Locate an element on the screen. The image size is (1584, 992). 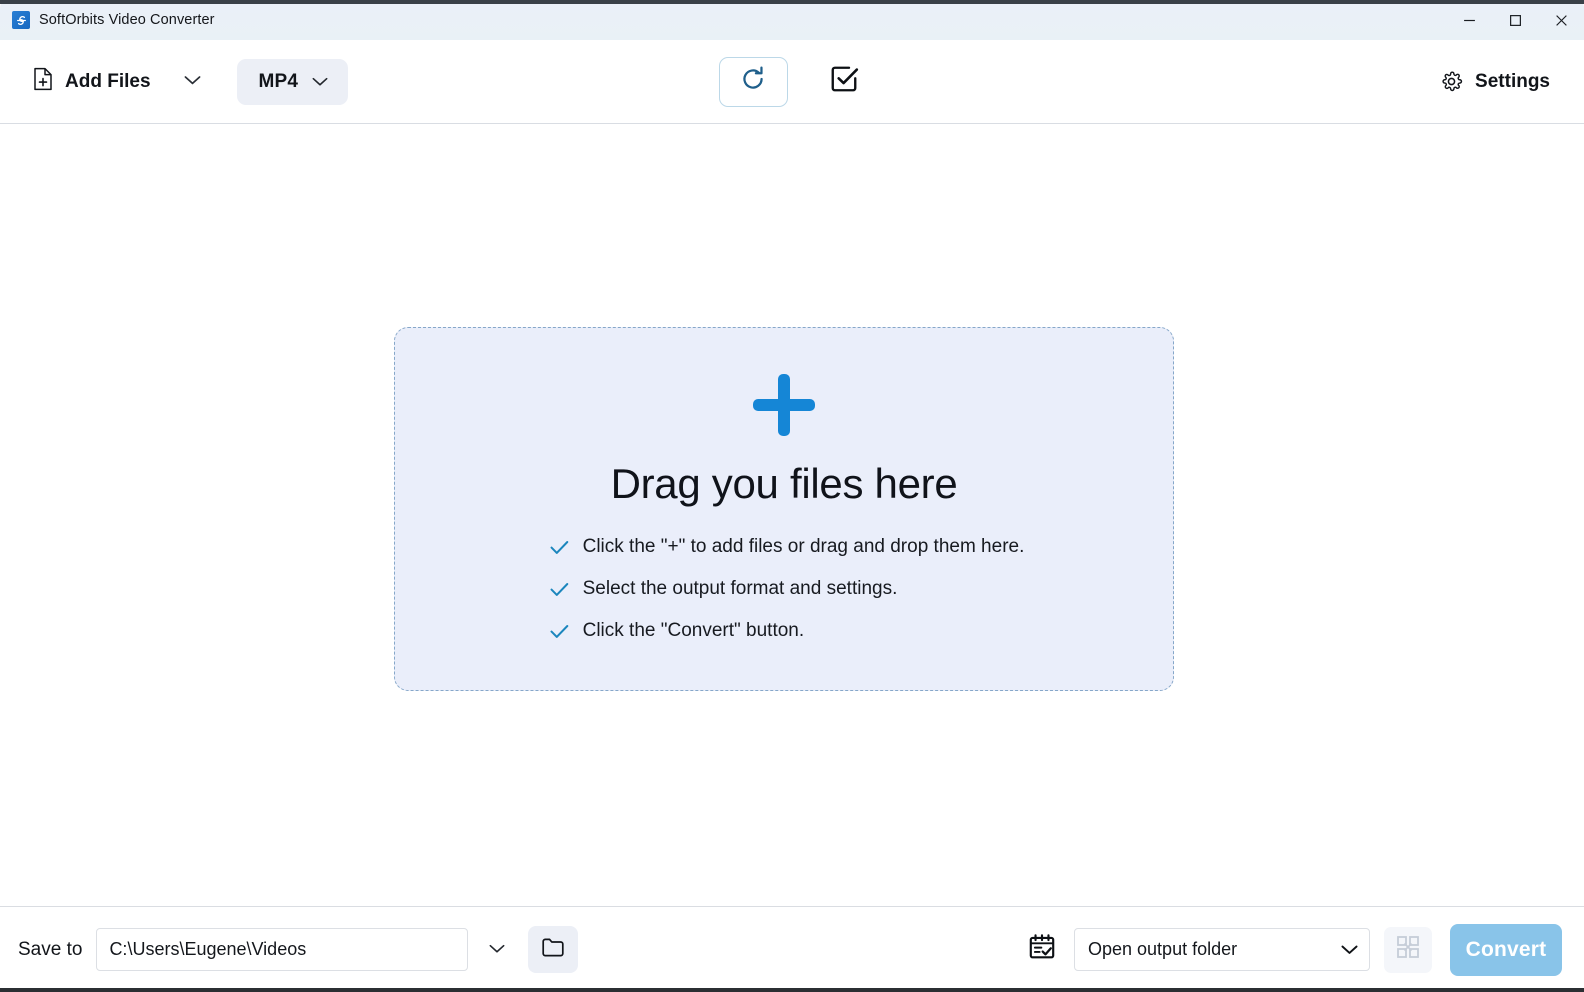
maximize-button is located at coordinates (1515, 20).